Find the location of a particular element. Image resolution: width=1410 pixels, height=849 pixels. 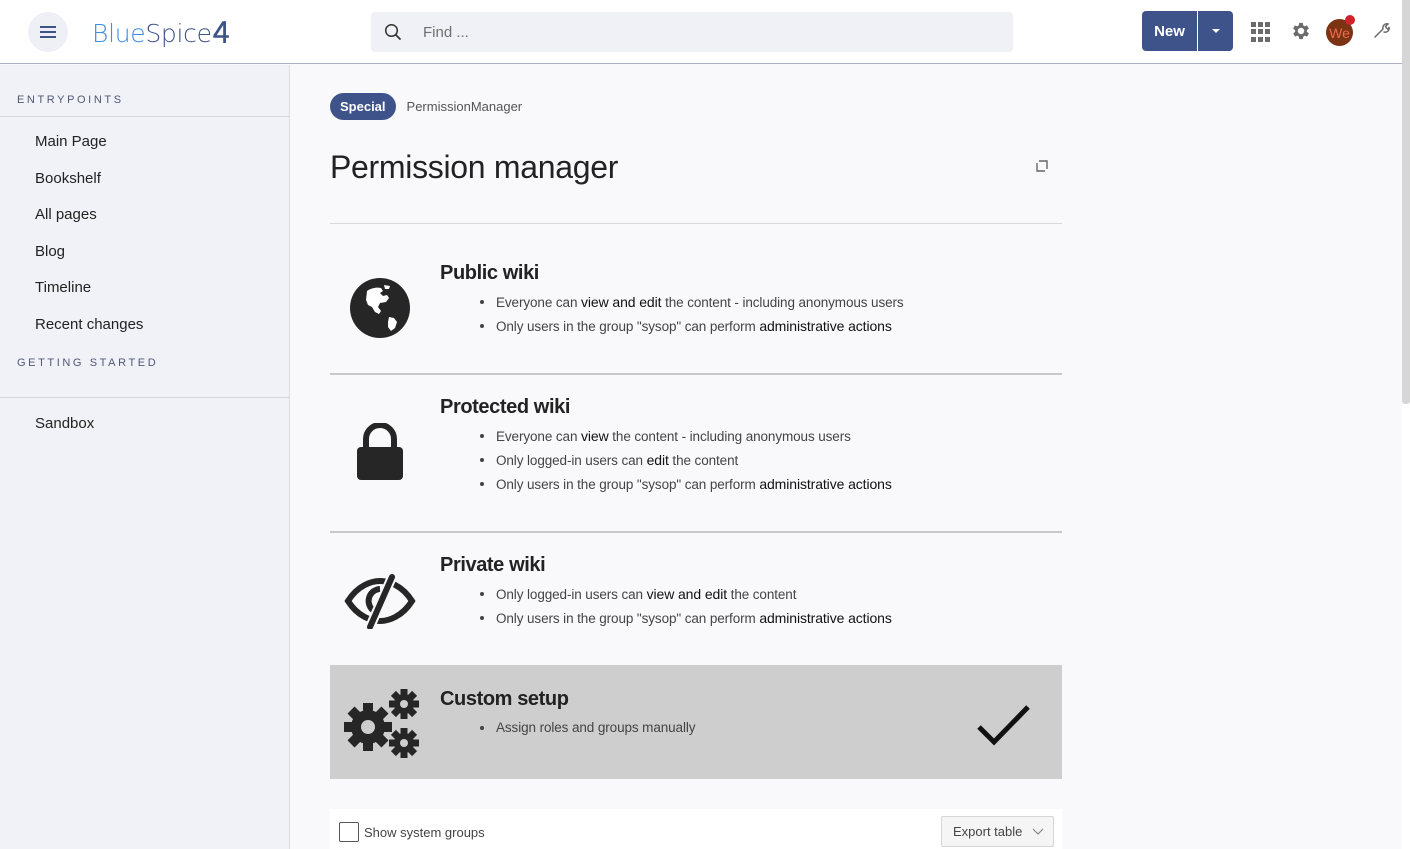

breadcrumb: Special PermissionManager is located at coordinates (426, 106).